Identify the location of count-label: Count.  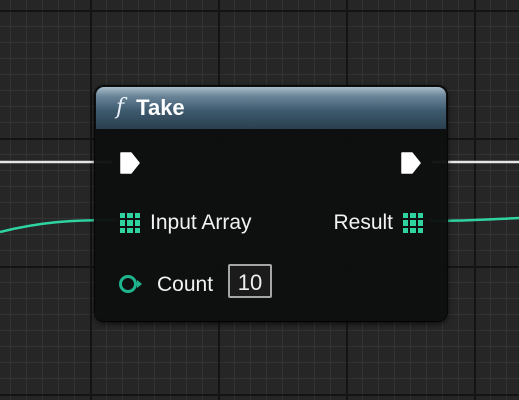
(185, 284).